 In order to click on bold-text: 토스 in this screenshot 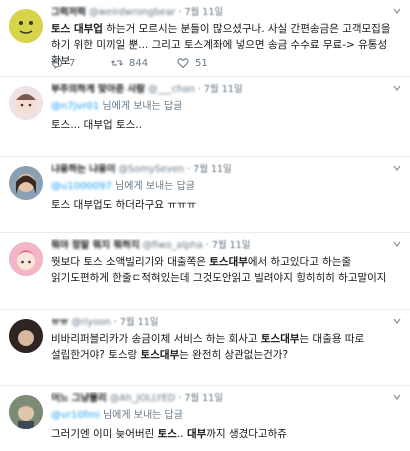, I will do `click(167, 434)`.